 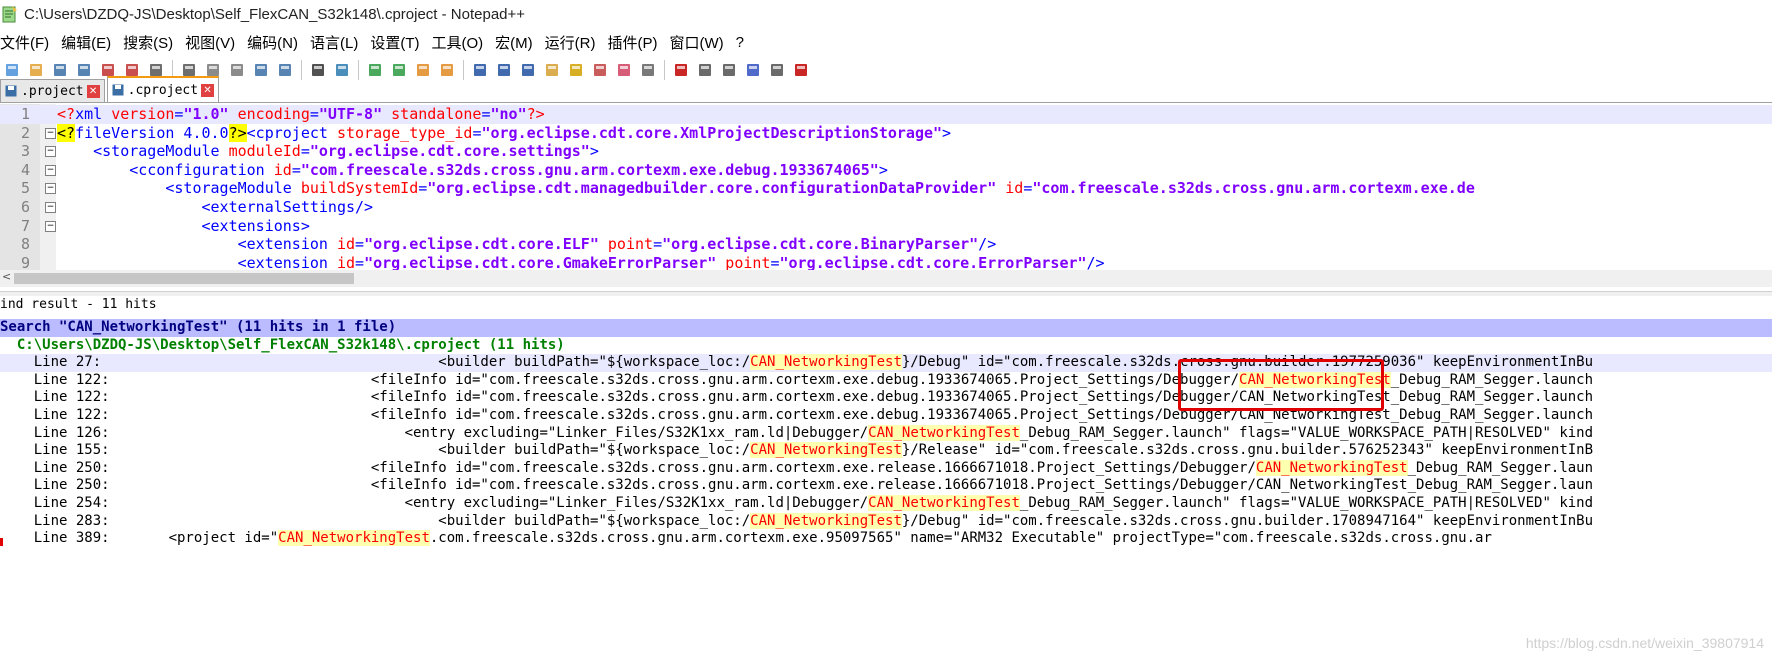 I want to click on menu-item-1: 编辑(E), so click(x=89, y=42).